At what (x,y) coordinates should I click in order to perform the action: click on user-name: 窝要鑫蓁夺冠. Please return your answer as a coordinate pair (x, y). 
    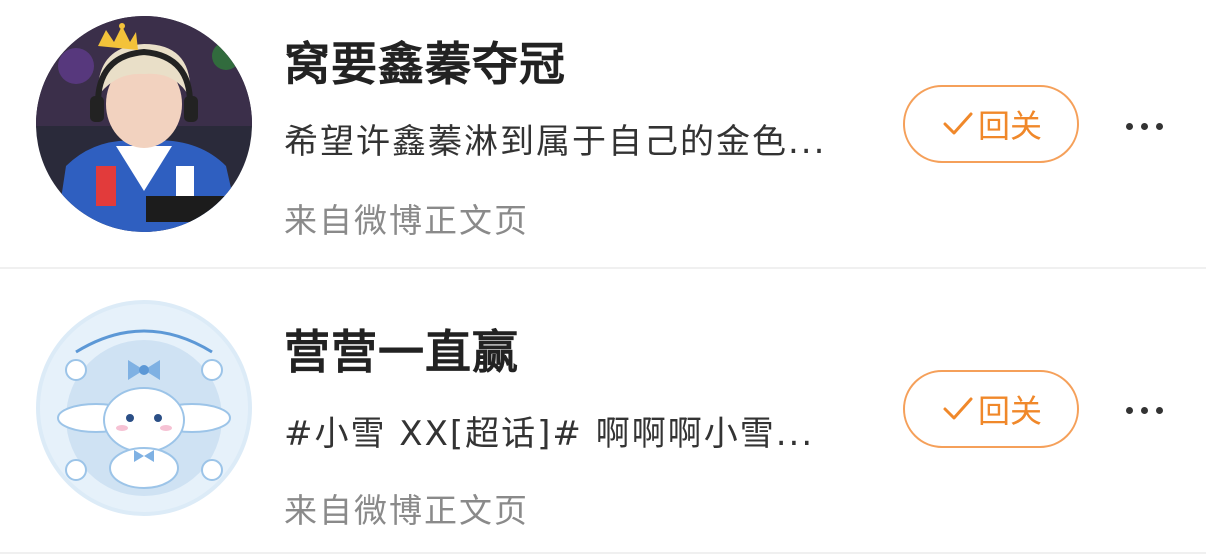
    Looking at the image, I should click on (425, 61).